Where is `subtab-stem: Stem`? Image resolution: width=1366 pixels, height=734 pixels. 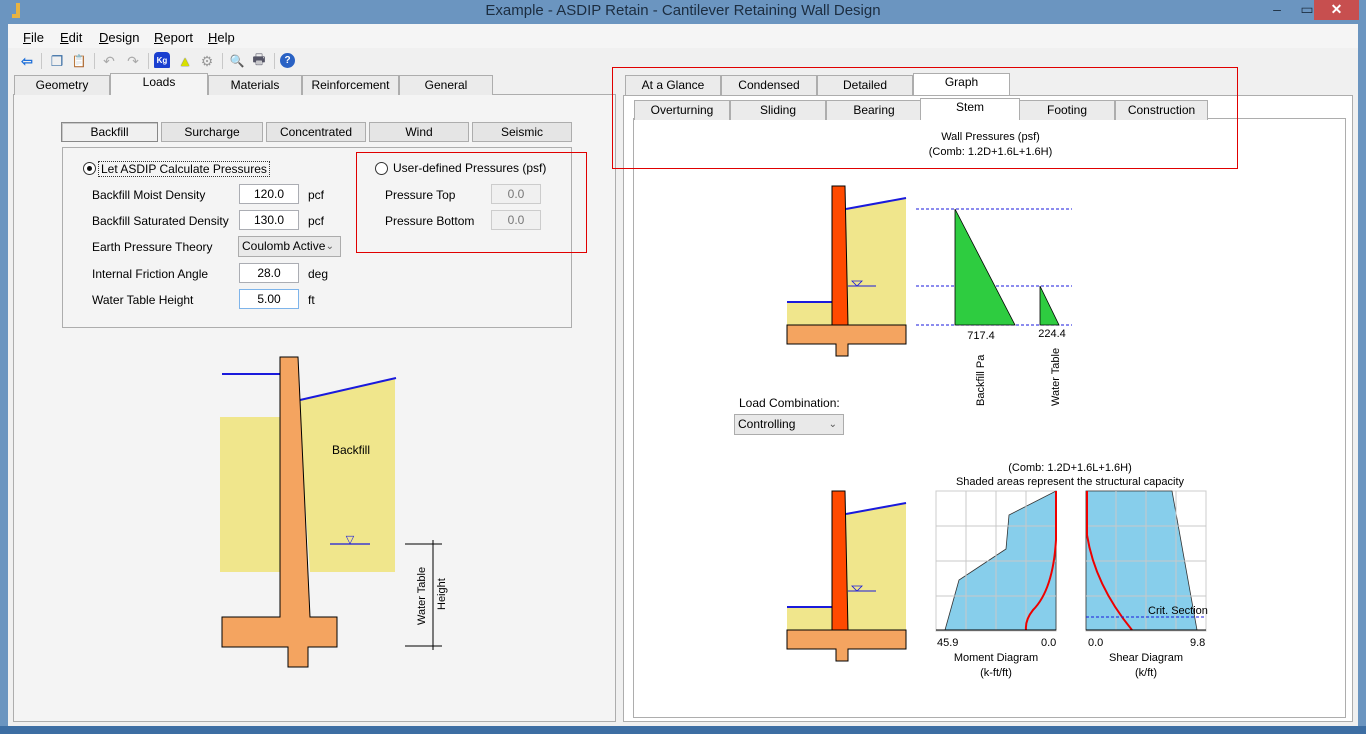 subtab-stem: Stem is located at coordinates (970, 109).